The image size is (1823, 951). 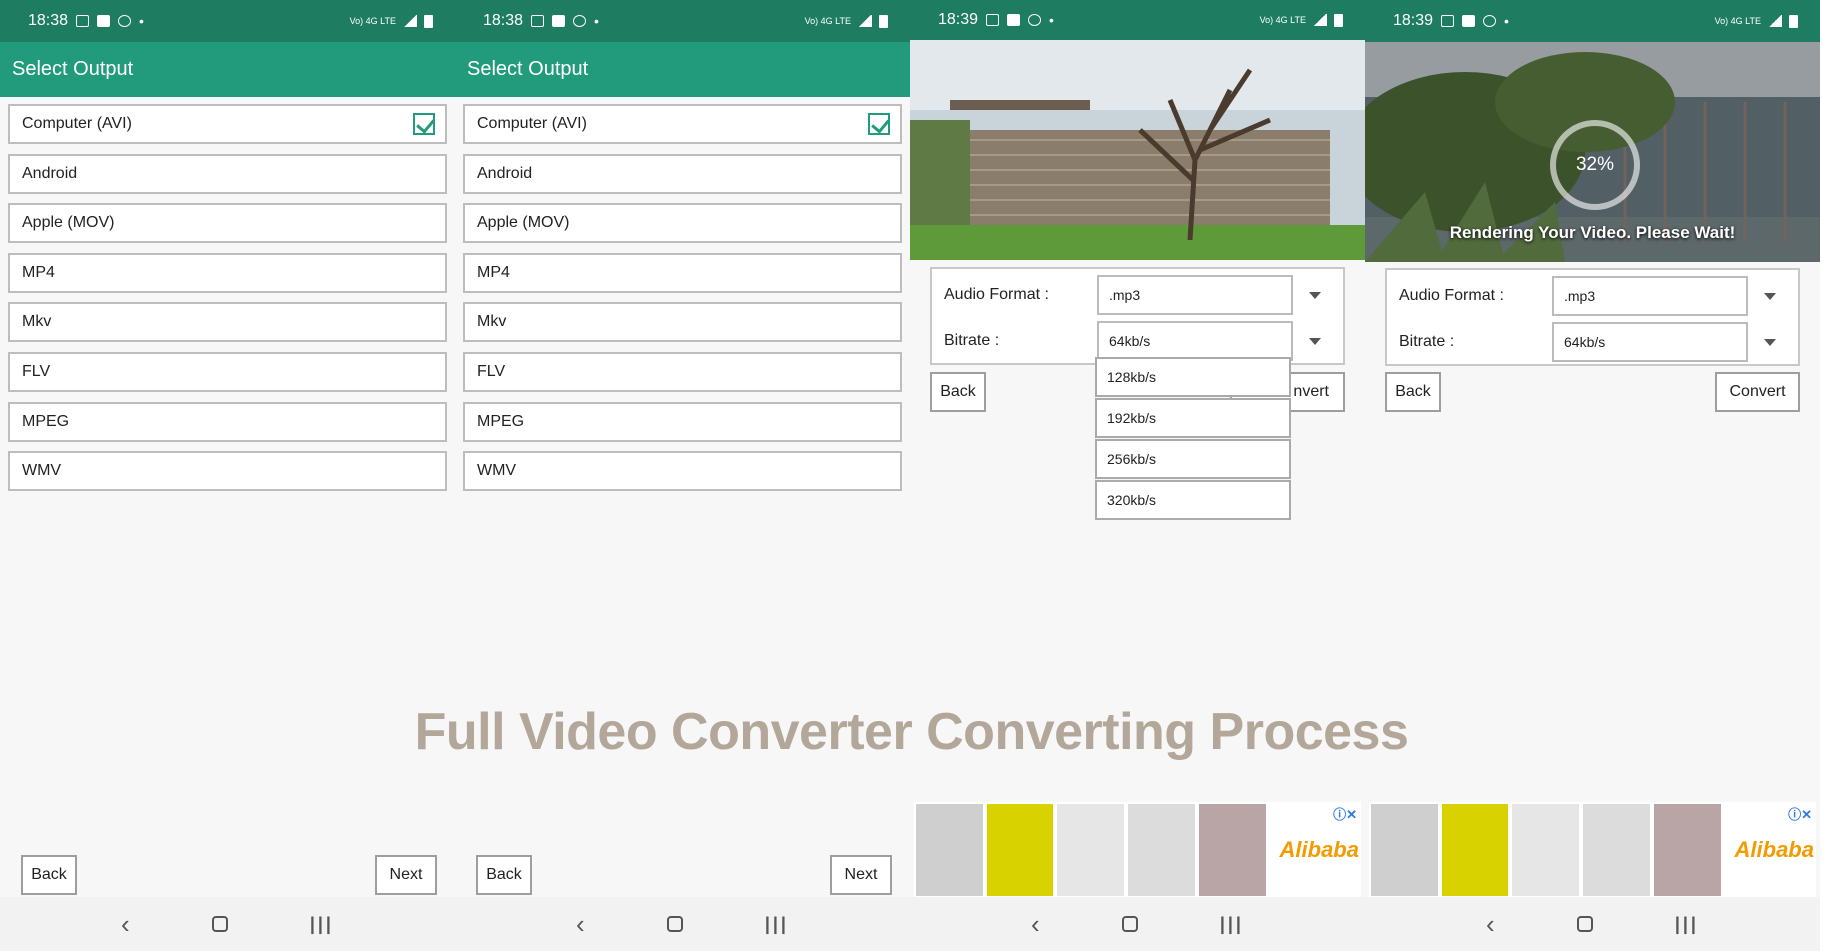 What do you see at coordinates (1193, 418) in the screenshot?
I see `bitrate-option-192: 192kb/s` at bounding box center [1193, 418].